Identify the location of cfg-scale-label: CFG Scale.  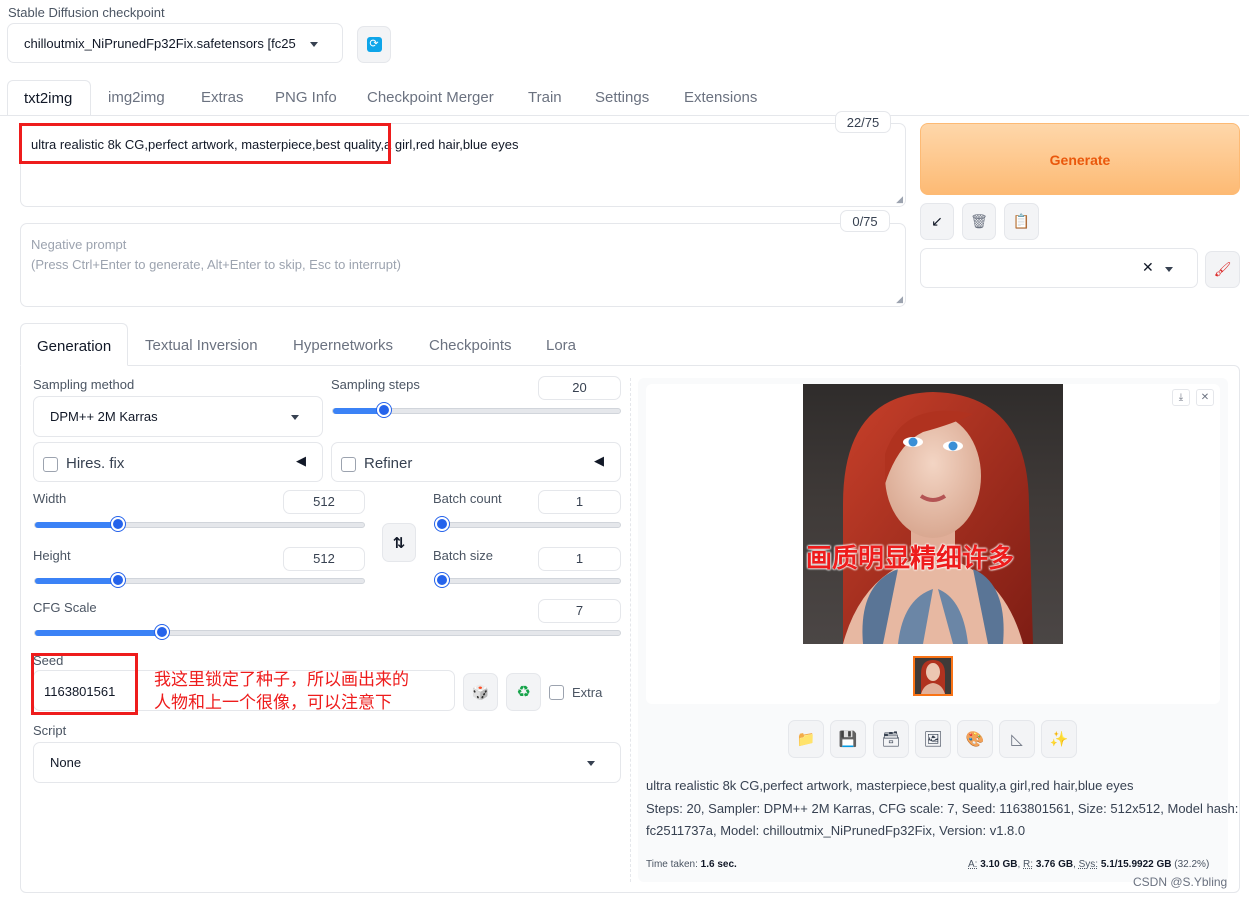
(65, 607).